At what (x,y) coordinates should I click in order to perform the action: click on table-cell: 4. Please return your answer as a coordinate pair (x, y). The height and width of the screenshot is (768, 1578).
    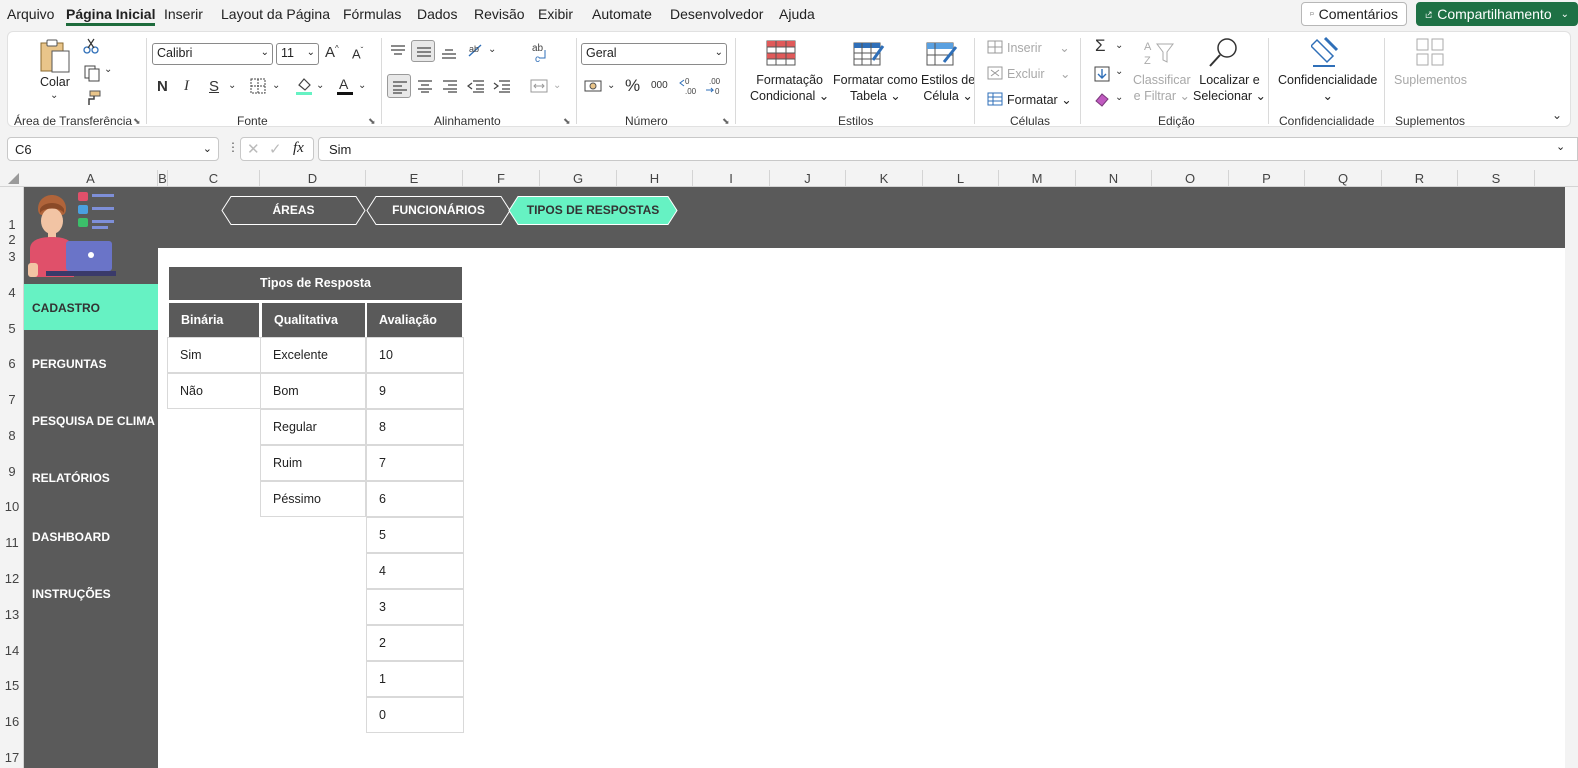
    Looking at the image, I should click on (415, 571).